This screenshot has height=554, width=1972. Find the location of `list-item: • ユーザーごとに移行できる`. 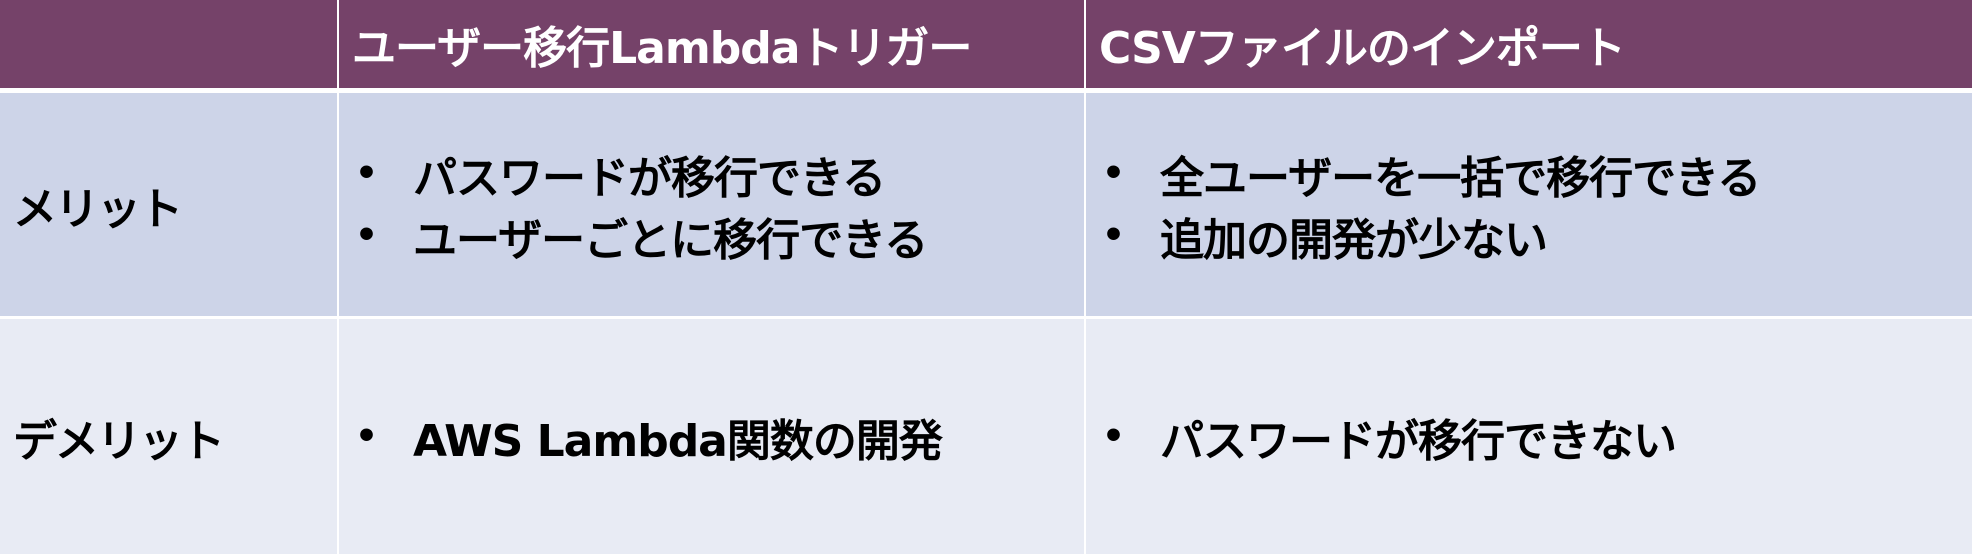

list-item: • ユーザーごとに移行できる is located at coordinates (640, 236).